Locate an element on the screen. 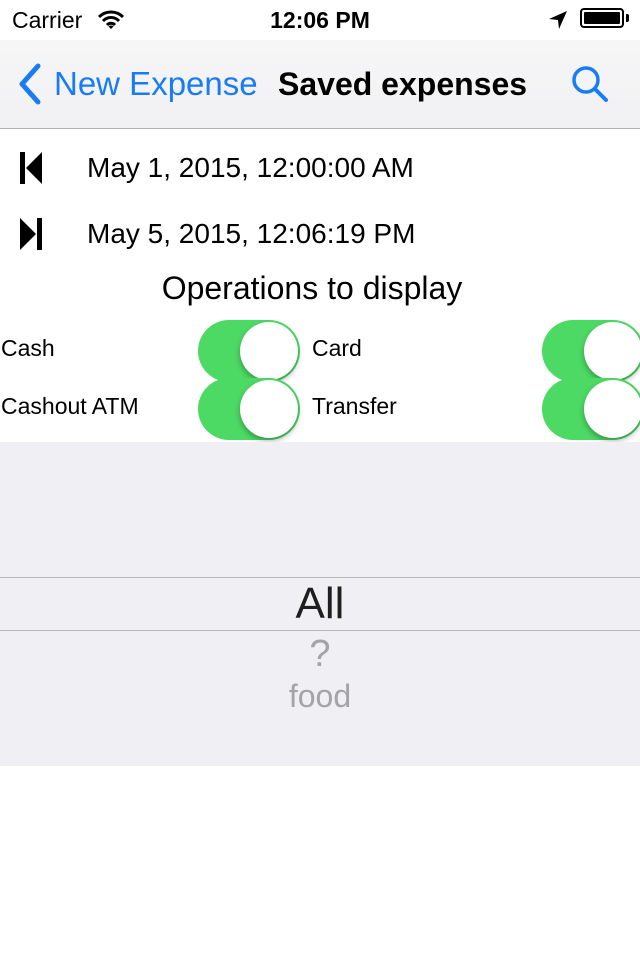  card-toggle is located at coordinates (591, 351).